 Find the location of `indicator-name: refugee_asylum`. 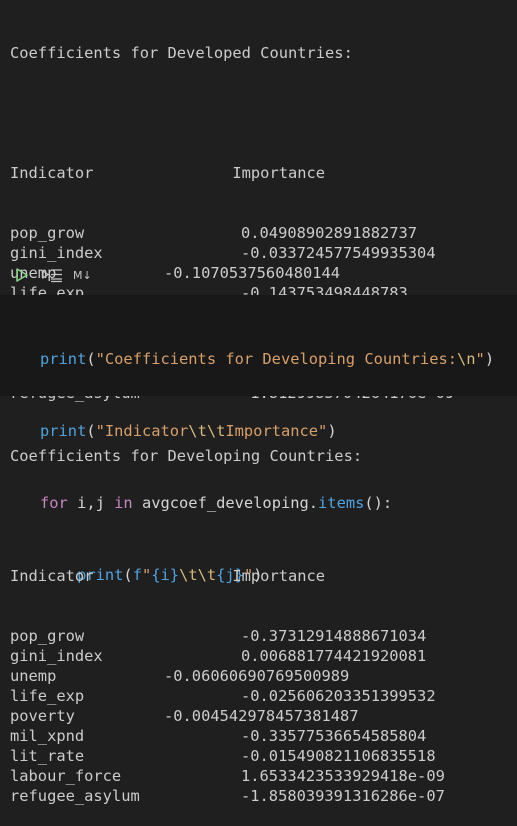

indicator-name: refugee_asylum is located at coordinates (75, 796).